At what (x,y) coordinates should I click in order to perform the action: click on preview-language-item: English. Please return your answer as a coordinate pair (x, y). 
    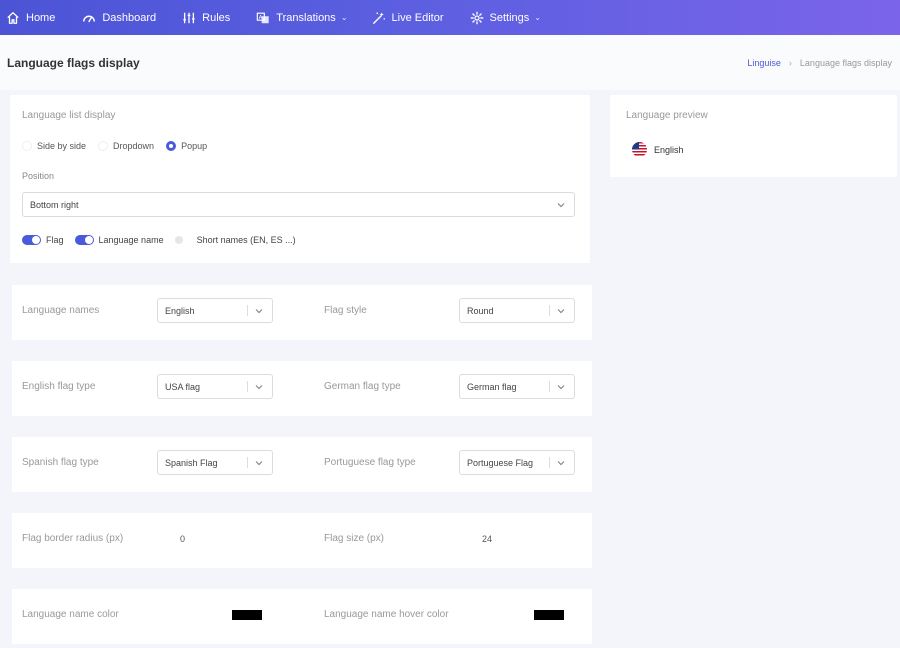
    Looking at the image, I should click on (658, 149).